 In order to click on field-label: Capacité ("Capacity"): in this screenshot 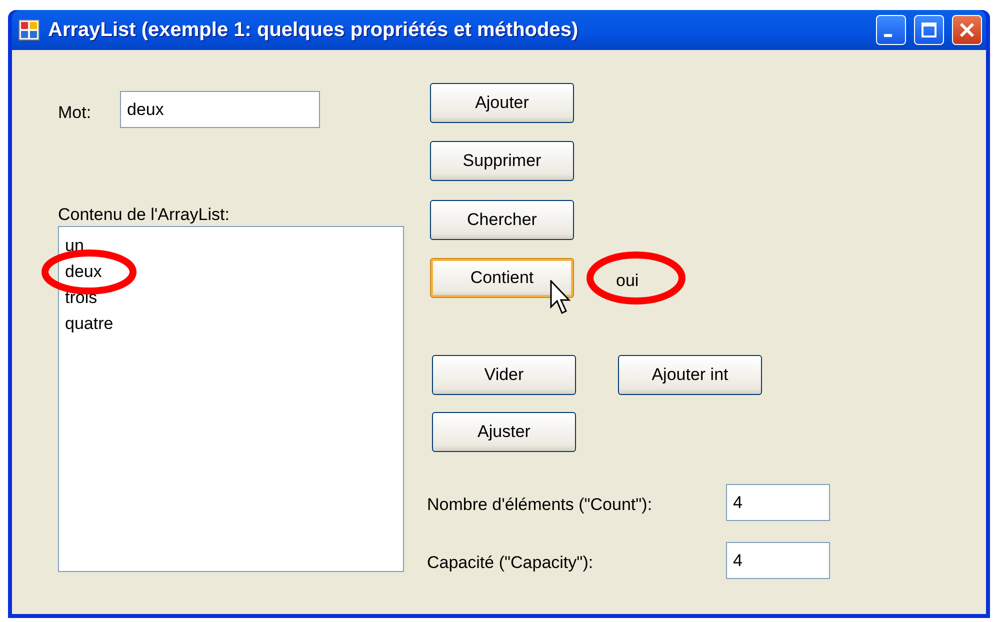, I will do `click(510, 563)`.